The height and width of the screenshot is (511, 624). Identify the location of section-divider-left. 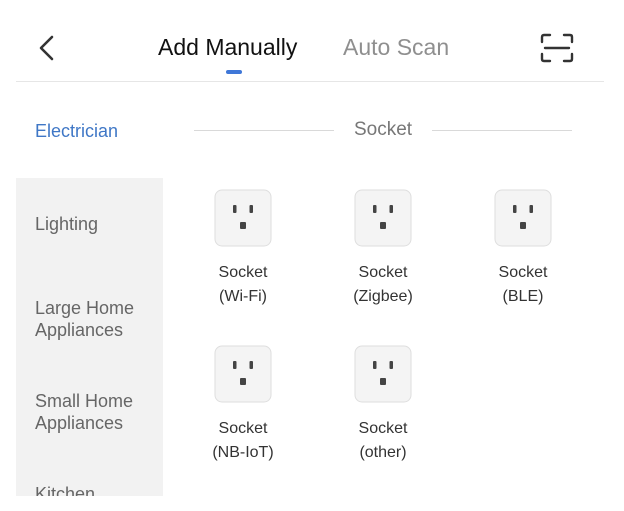
(264, 130).